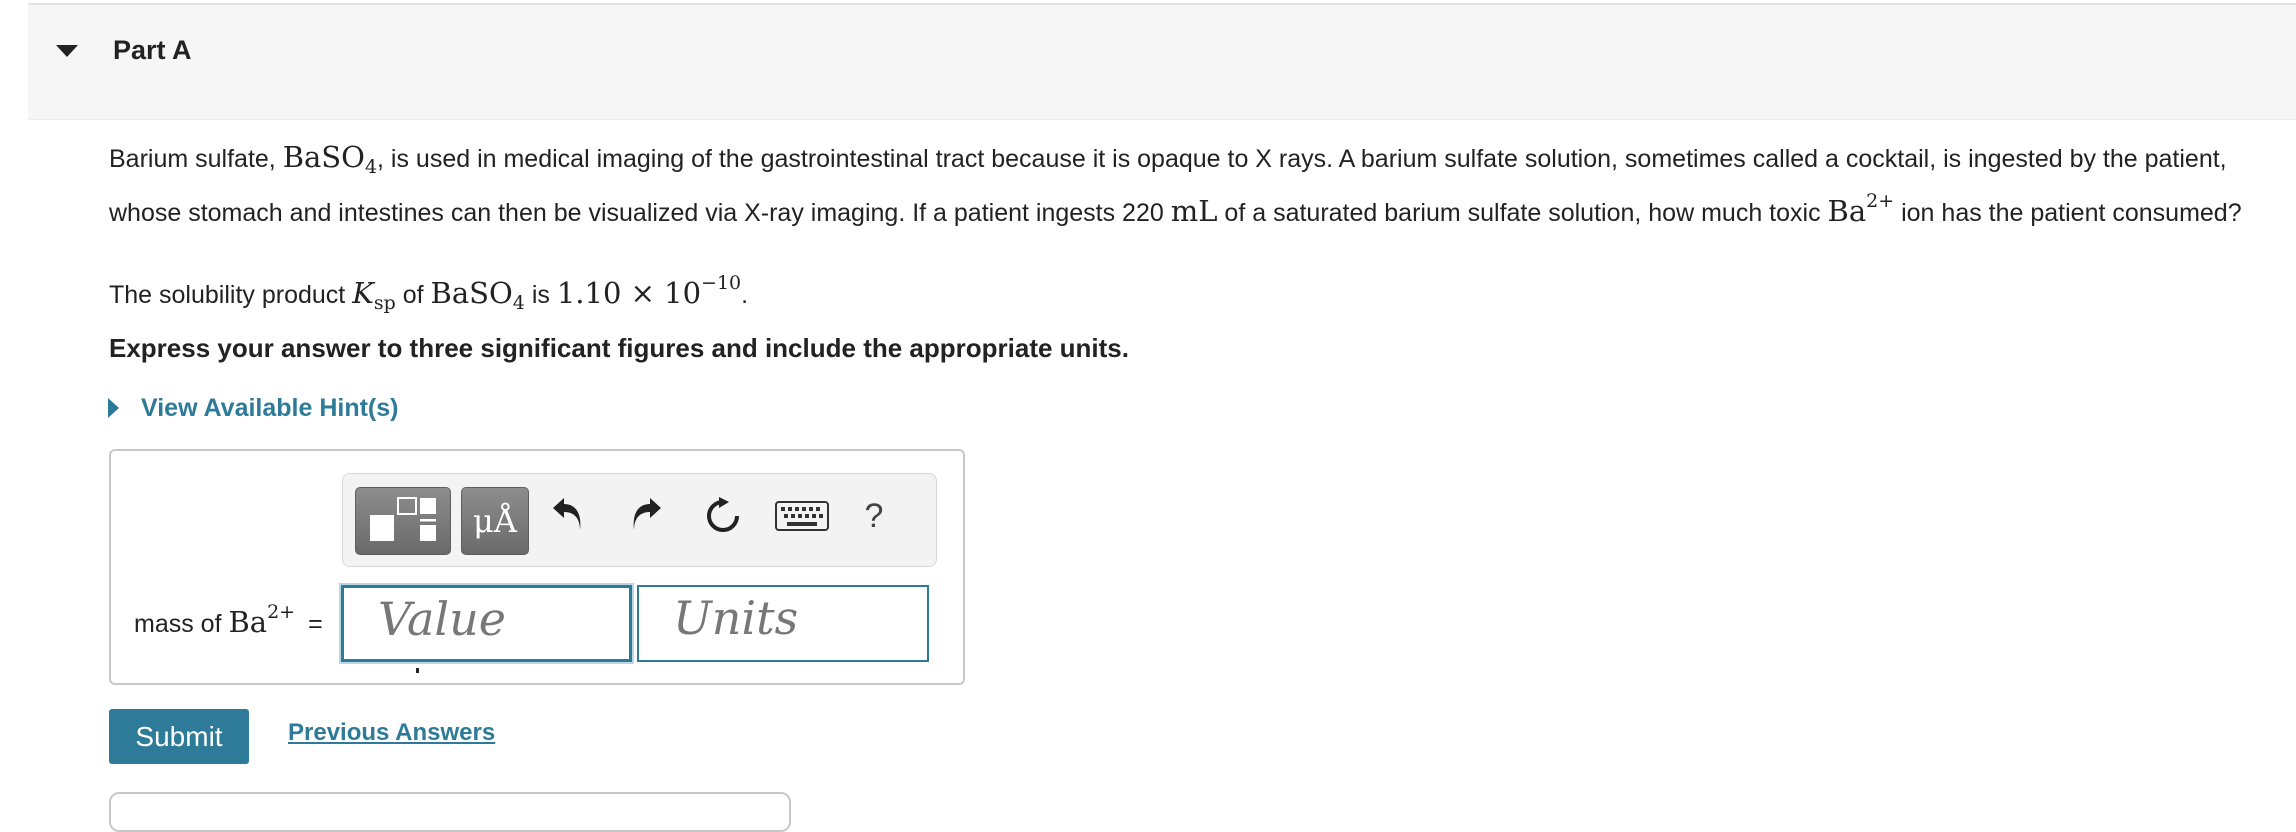 The width and height of the screenshot is (2296, 832). I want to click on units-input: Units, so click(783, 623).